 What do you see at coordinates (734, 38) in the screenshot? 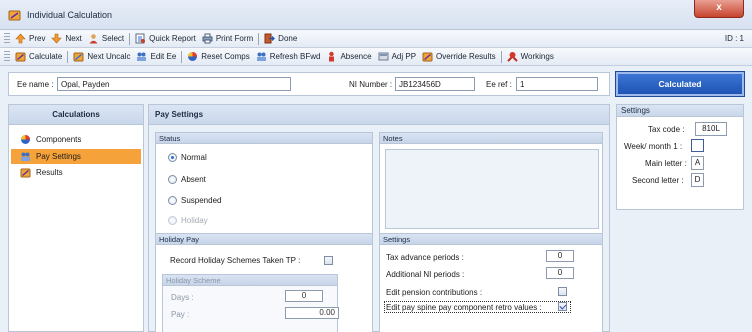
I see `employee-id-label: ID : 1` at bounding box center [734, 38].